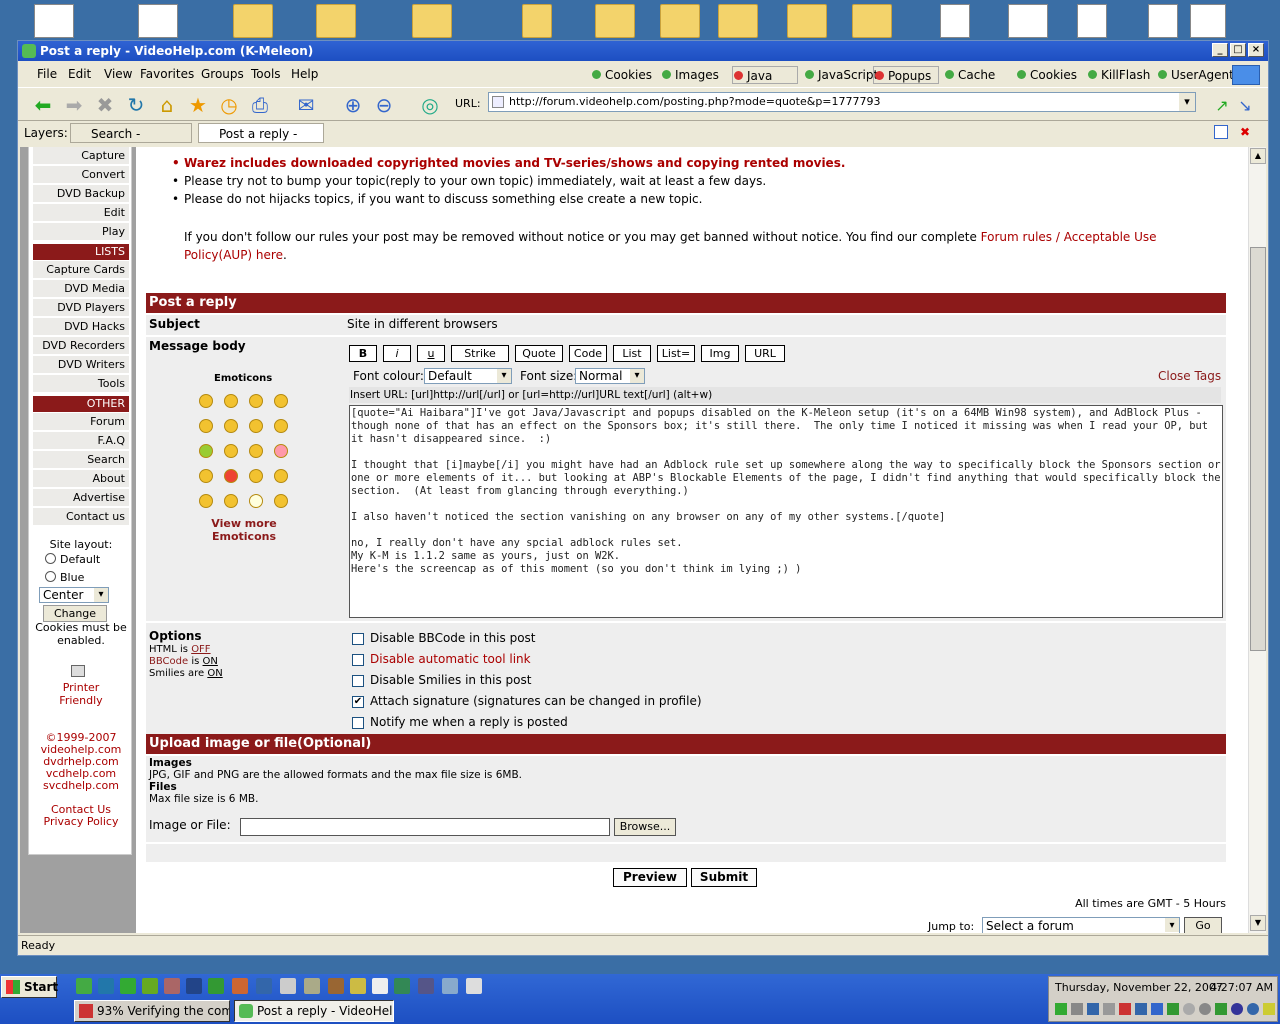 Image resolution: width=1280 pixels, height=1024 pixels. Describe the element at coordinates (1195, 75) in the screenshot. I see `toggle-useragent: UserAgent` at that location.